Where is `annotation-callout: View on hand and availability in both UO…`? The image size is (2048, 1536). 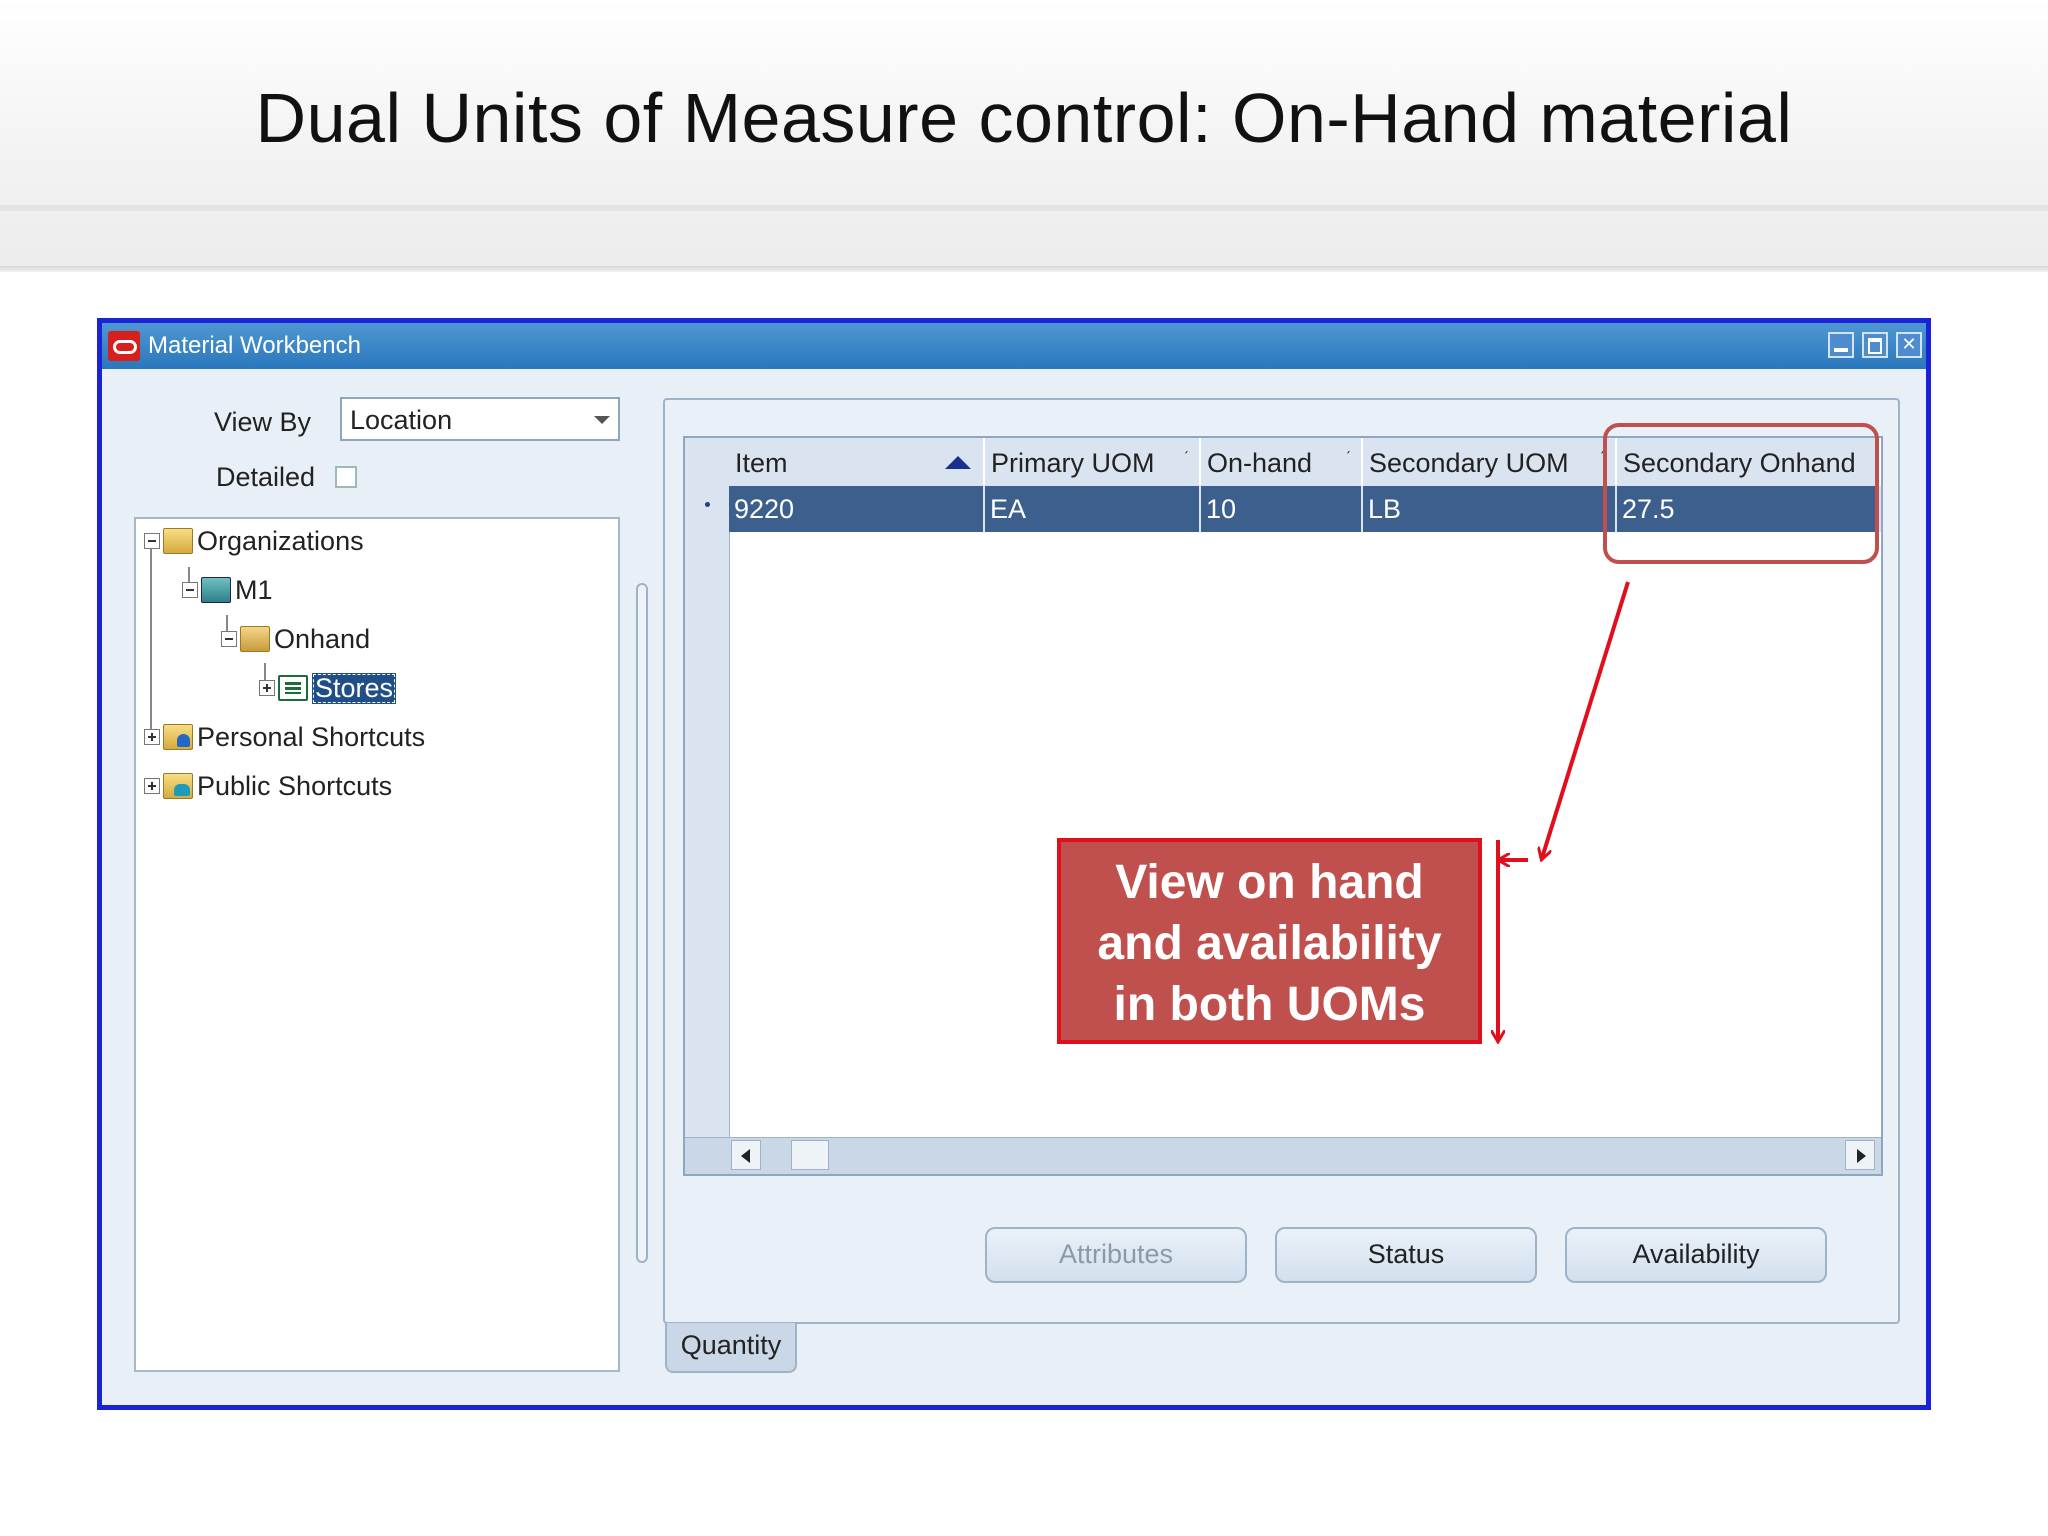
annotation-callout: View on hand and availability in both UO… is located at coordinates (1269, 941).